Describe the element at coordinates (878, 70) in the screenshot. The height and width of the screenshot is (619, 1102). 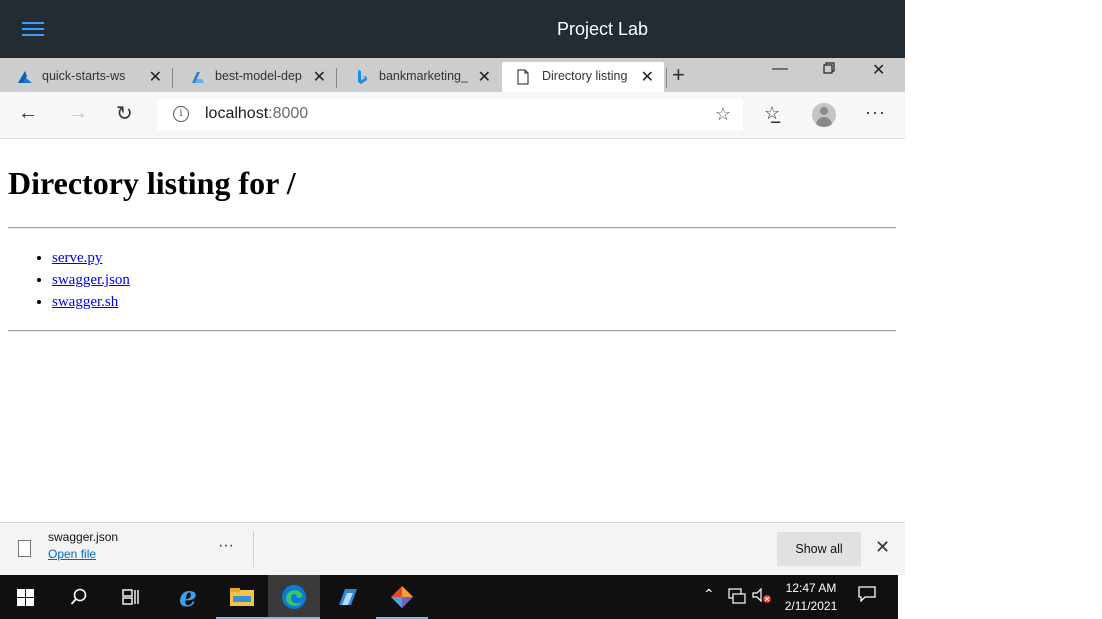
I see `window-close-icon: ✕` at that location.